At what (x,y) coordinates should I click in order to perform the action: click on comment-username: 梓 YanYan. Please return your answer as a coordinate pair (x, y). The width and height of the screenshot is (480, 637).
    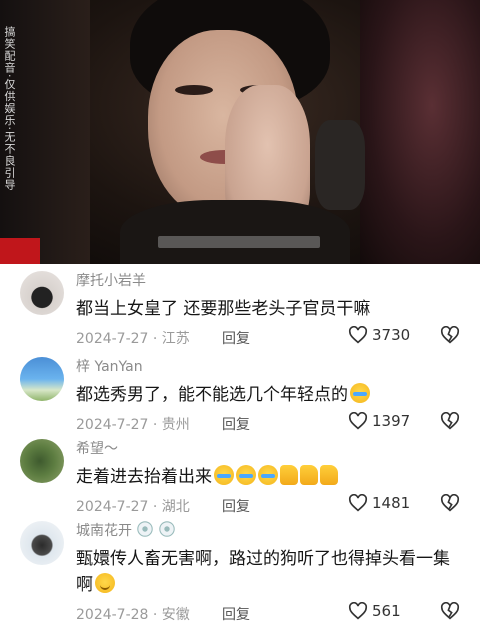
    Looking at the image, I should click on (109, 366).